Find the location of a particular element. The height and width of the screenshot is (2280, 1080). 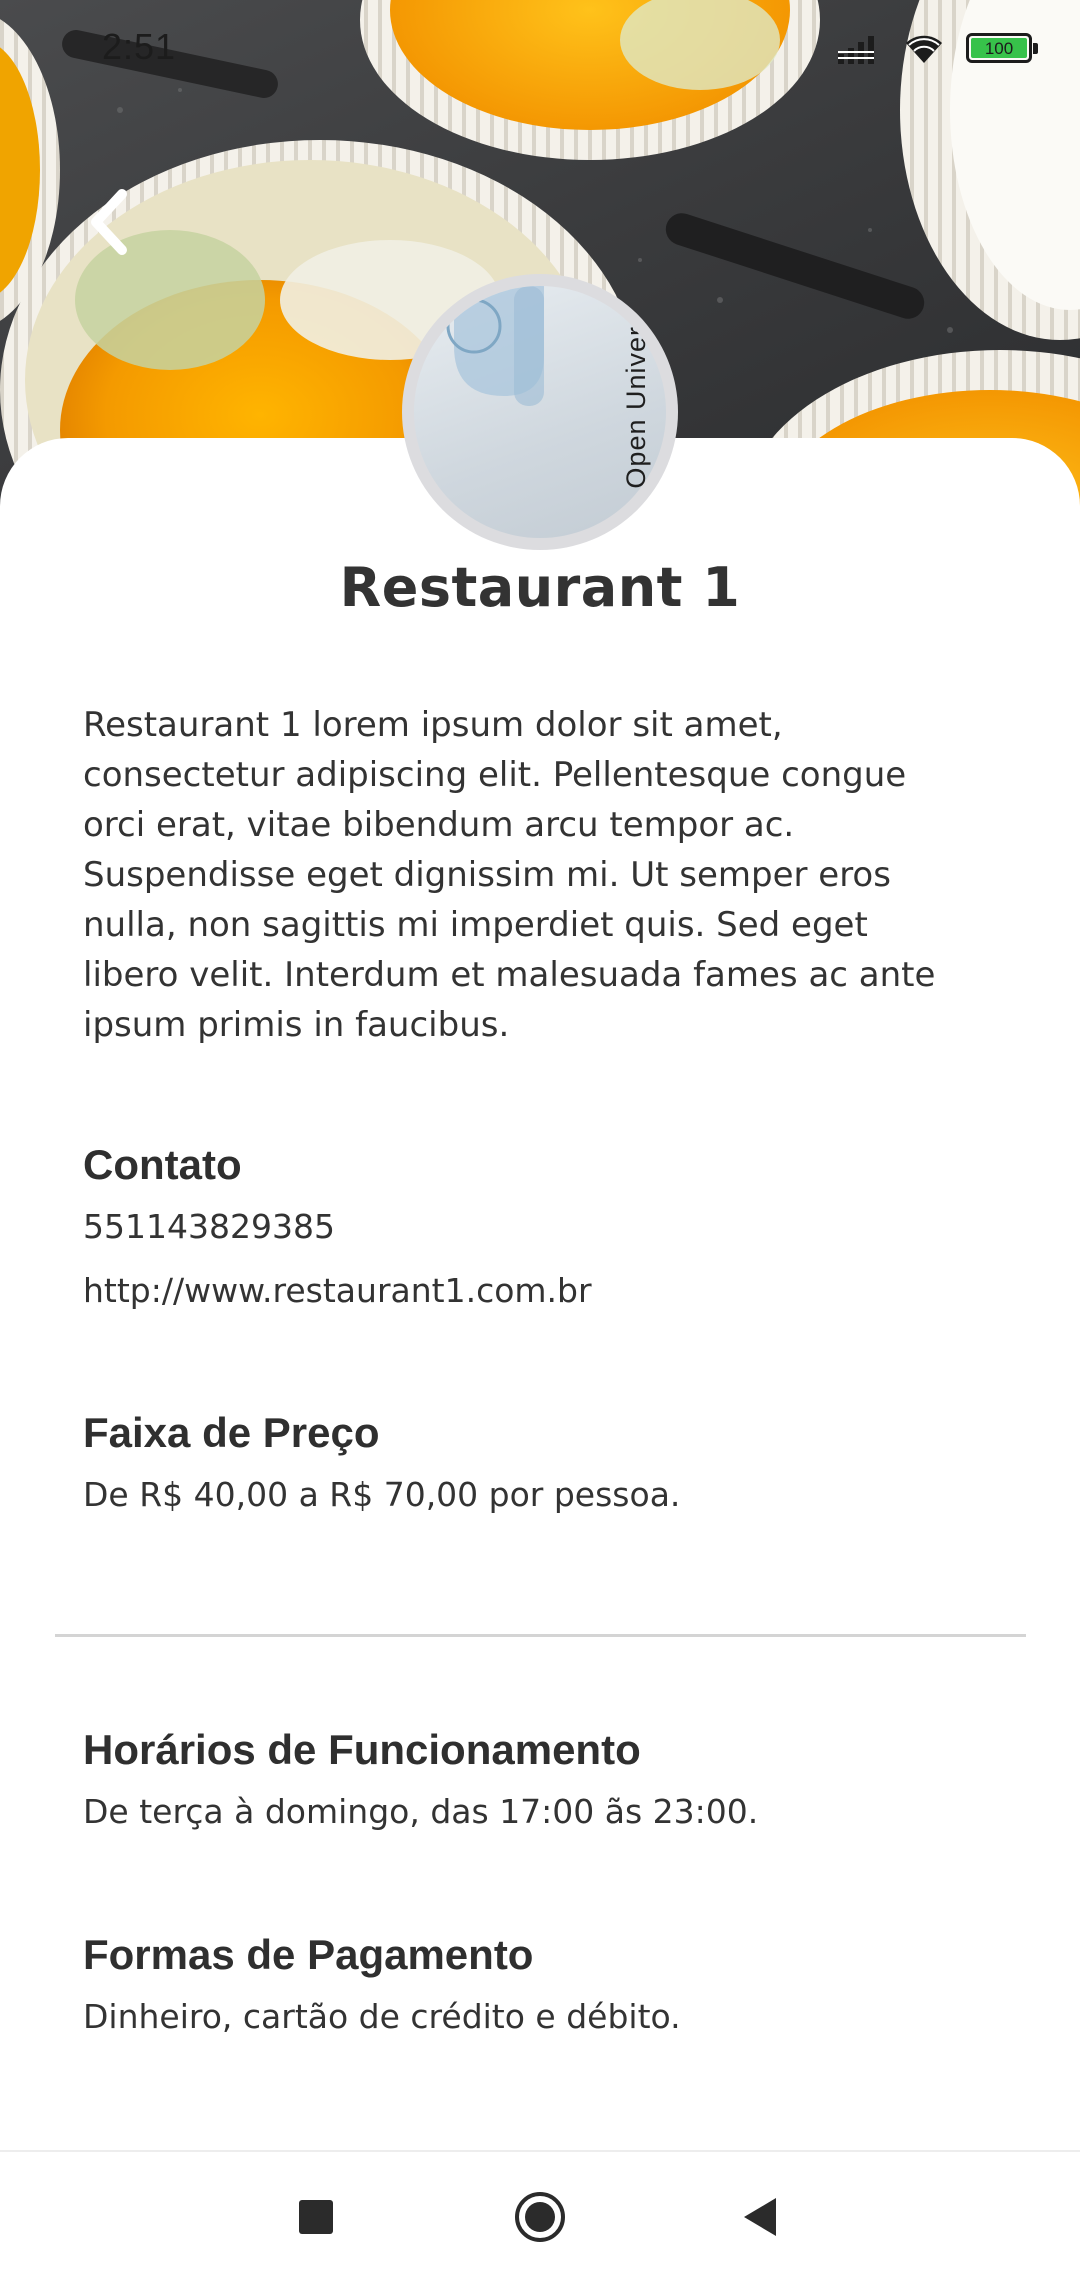

battery-level: 100 is located at coordinates (999, 48).